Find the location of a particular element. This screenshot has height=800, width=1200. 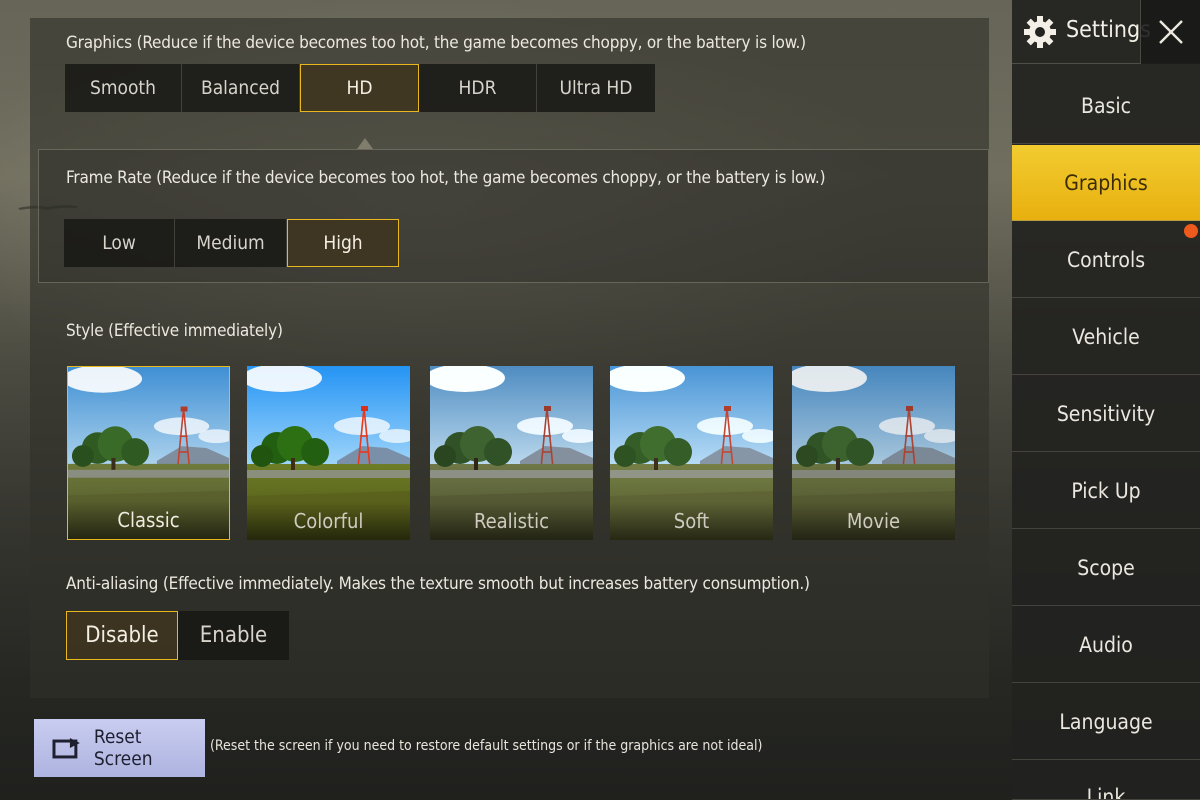

sidebar-title: Settings is located at coordinates (1108, 30).